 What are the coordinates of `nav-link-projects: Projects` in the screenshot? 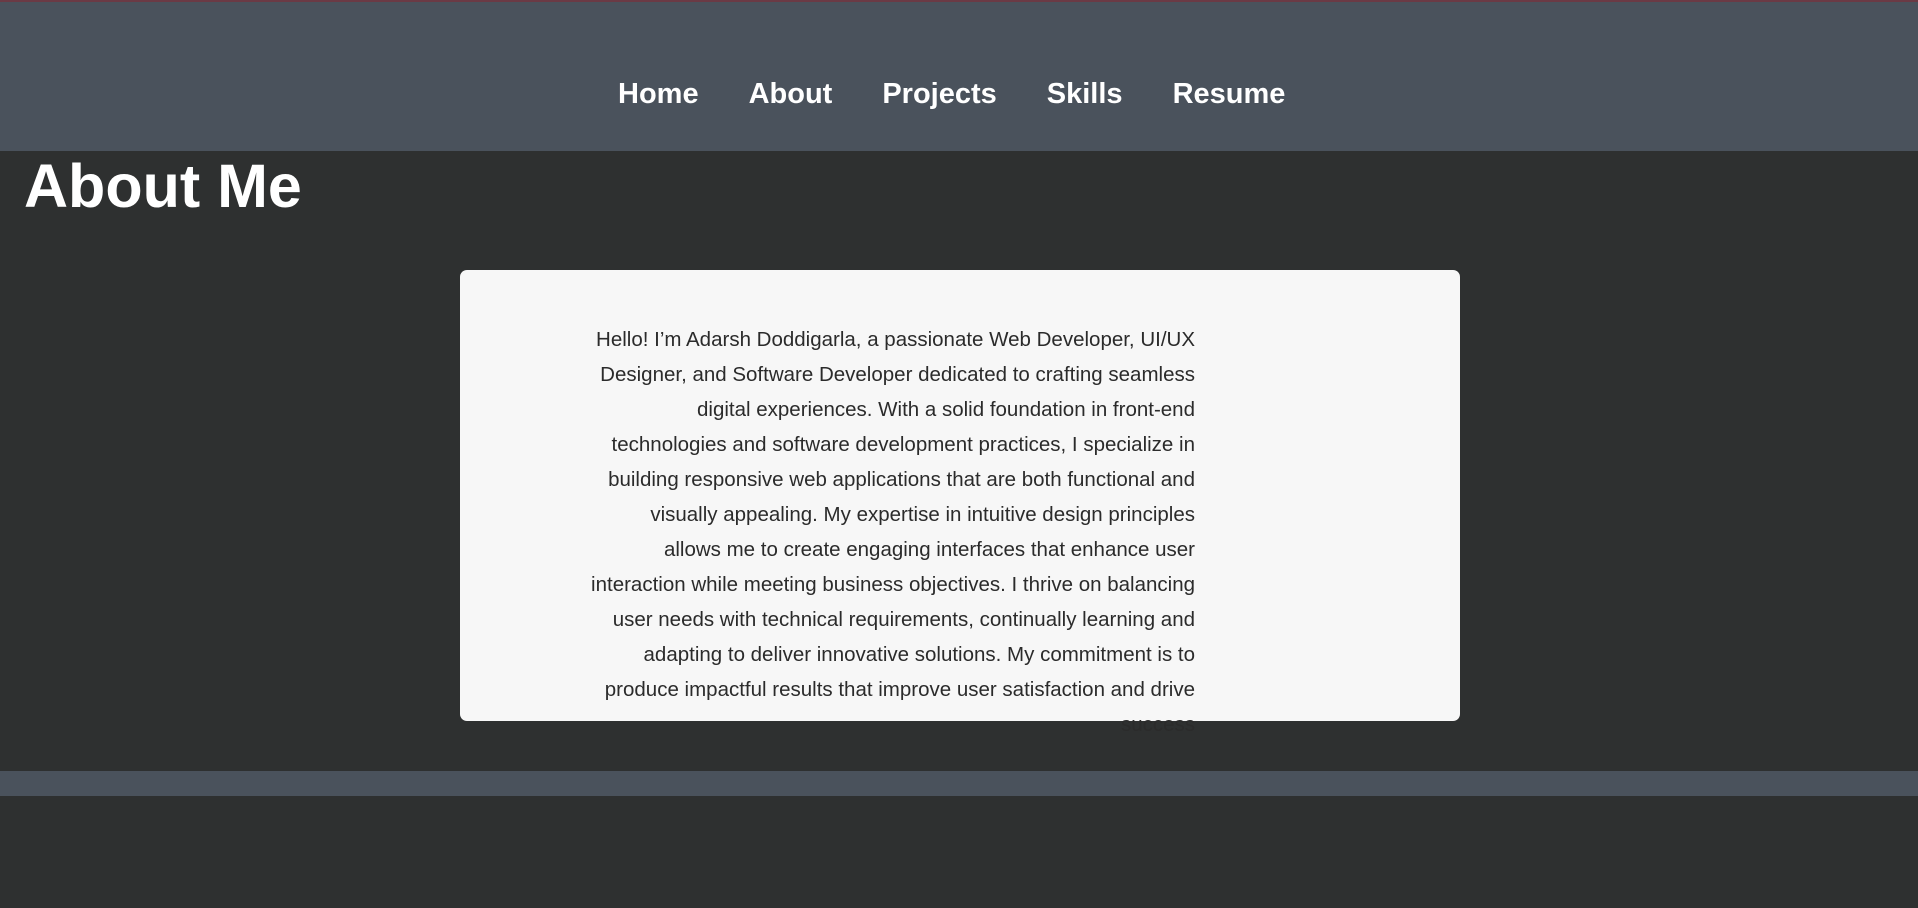 It's located at (939, 94).